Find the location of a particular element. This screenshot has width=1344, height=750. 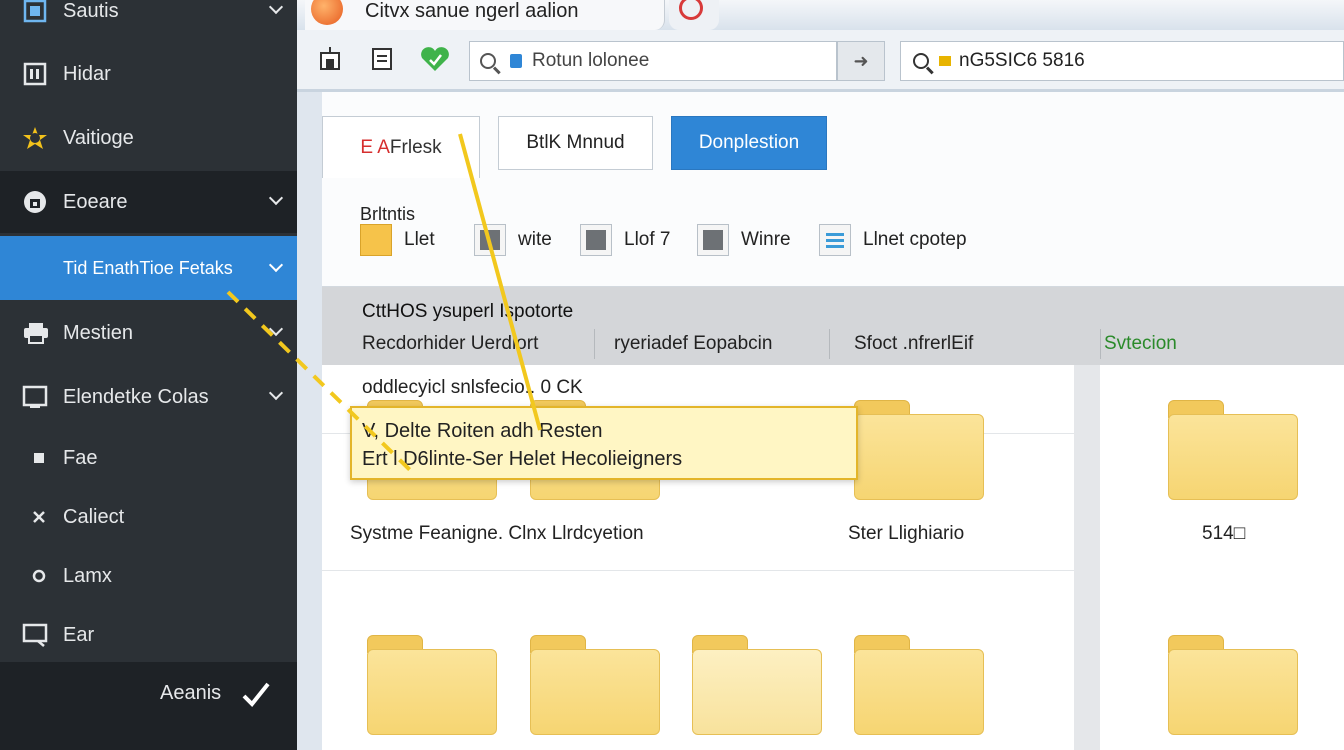

sidebar-item-active: Tid EnathTioe Fetaks is located at coordinates (148, 268).